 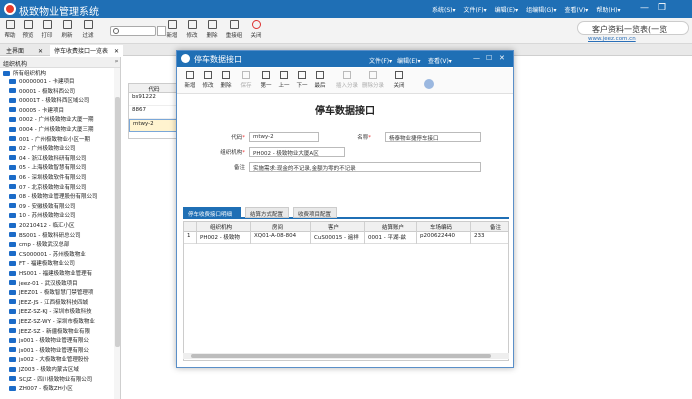 I want to click on note-label: 备注, so click(x=239, y=168).